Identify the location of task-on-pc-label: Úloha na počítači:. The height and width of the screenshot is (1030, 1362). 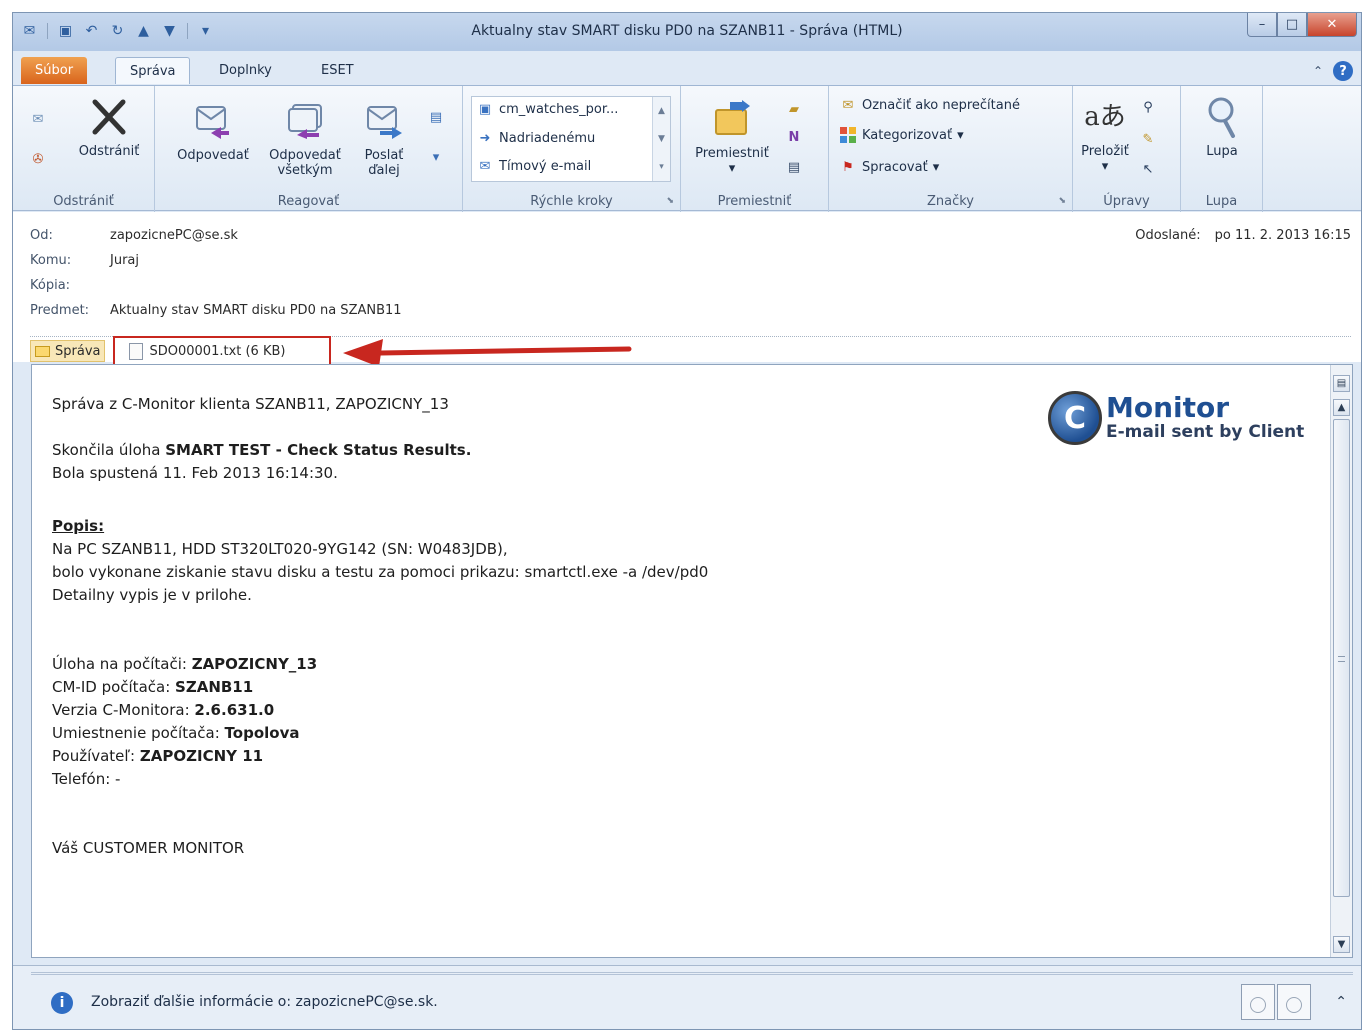
(122, 664).